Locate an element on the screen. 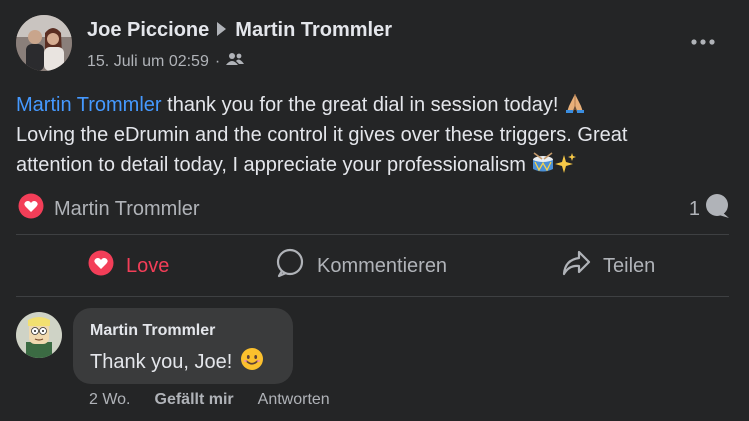 The image size is (749, 421). love-reaction-icon is located at coordinates (31, 209).